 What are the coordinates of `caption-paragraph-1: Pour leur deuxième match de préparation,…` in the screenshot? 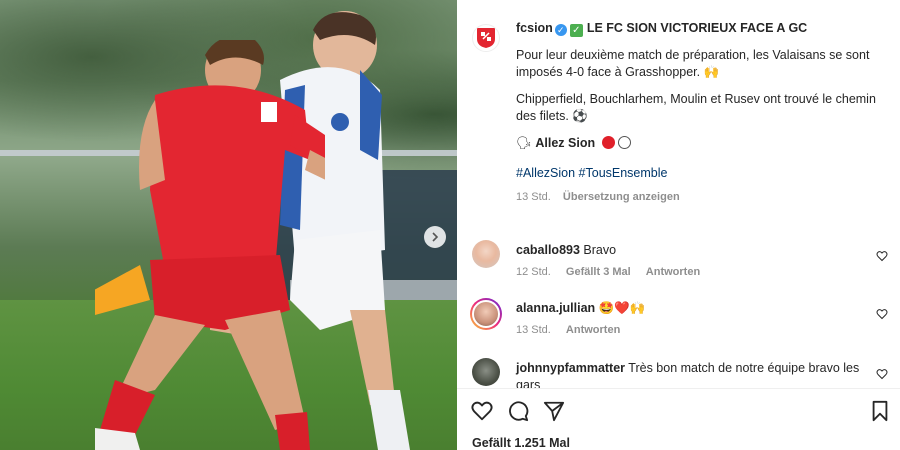 It's located at (693, 63).